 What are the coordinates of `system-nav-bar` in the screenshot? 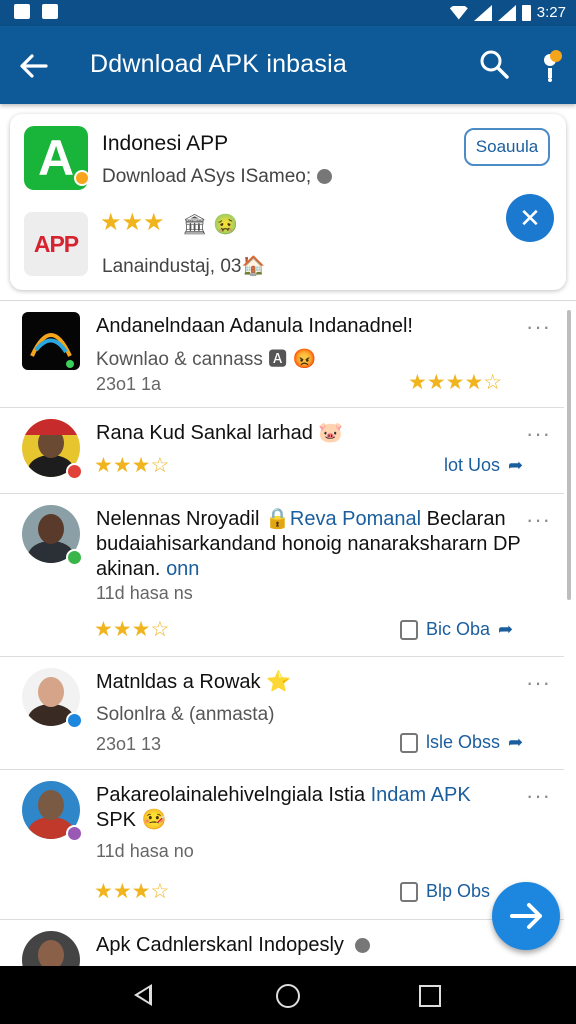 It's located at (288, 995).